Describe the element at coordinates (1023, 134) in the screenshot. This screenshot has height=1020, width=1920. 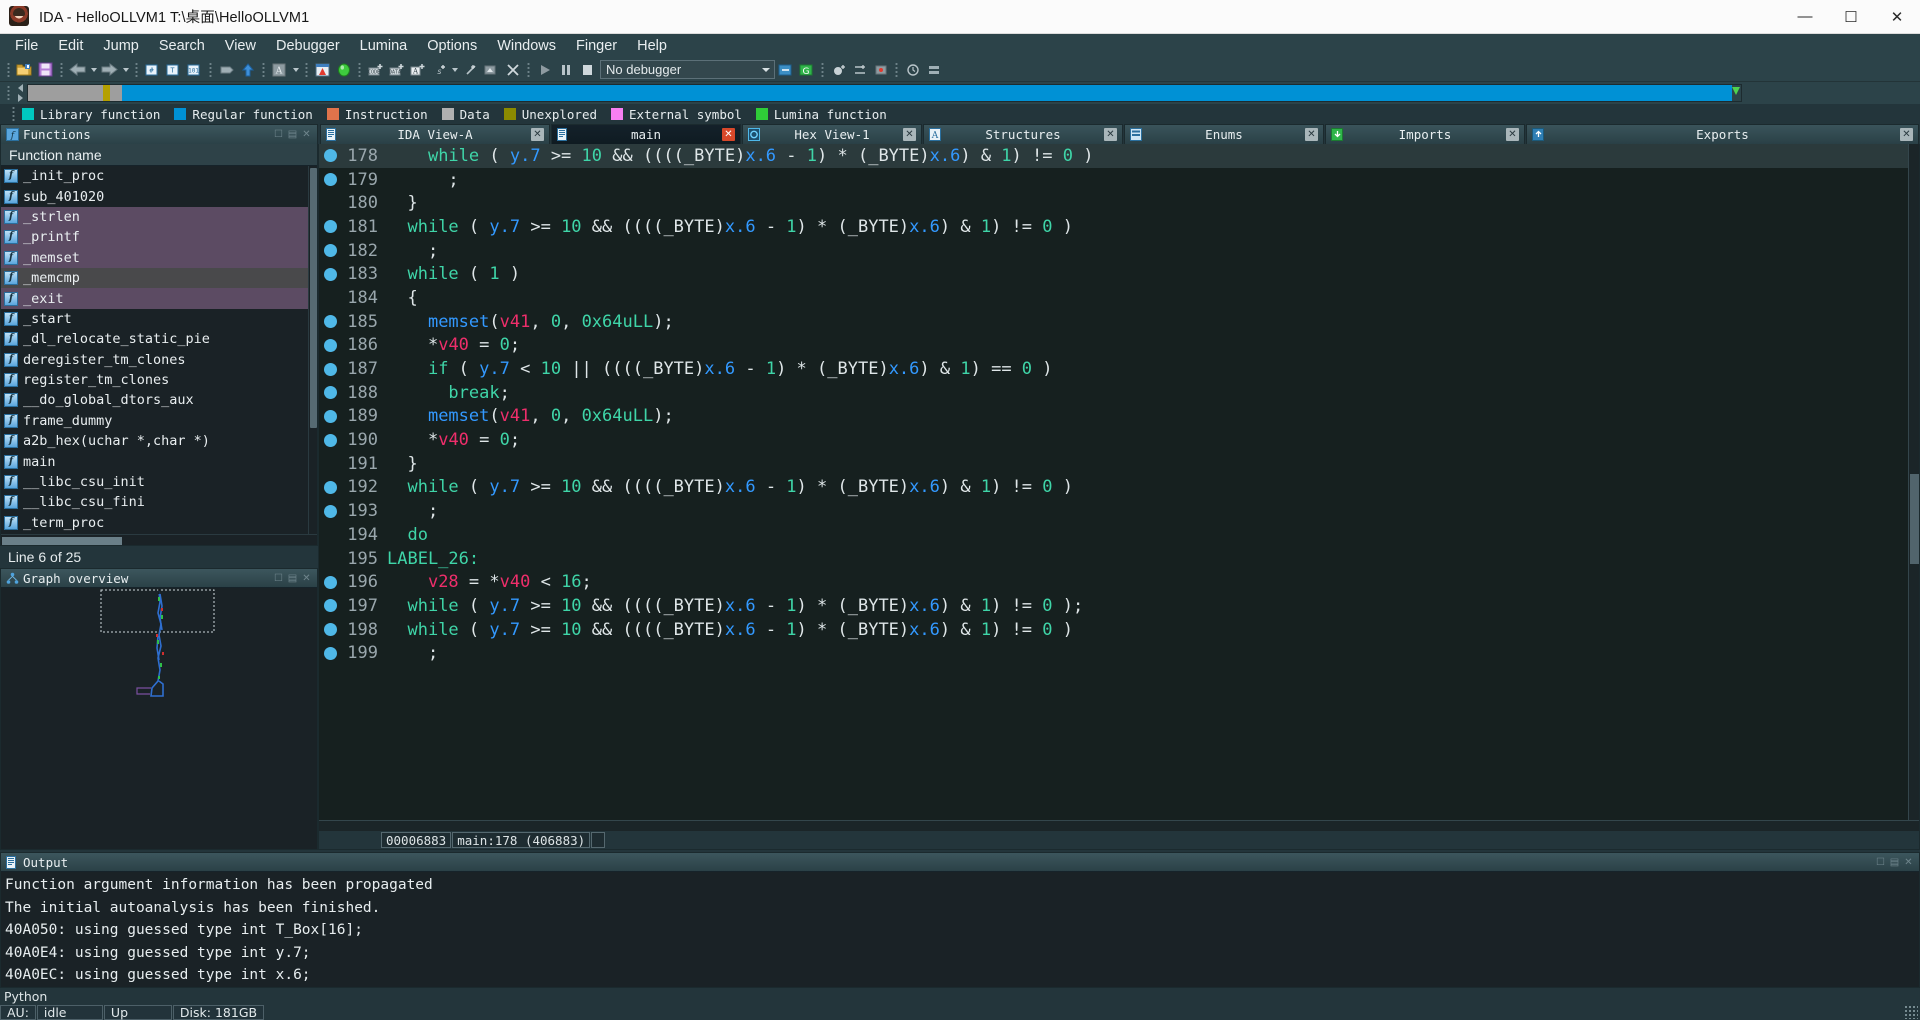
I see `tab-structures: A Structures ✕` at that location.